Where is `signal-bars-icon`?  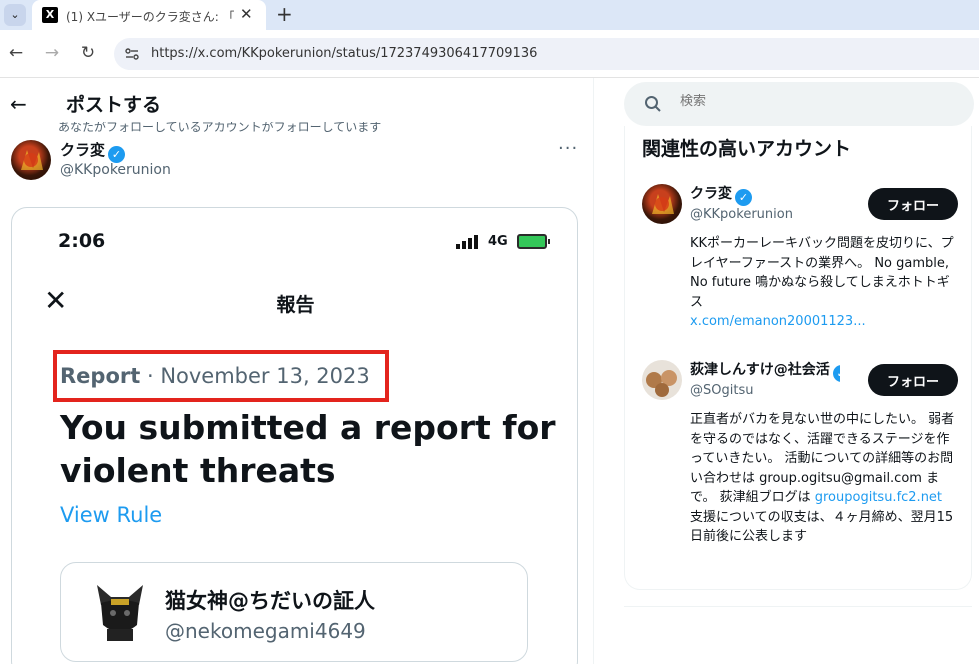
signal-bars-icon is located at coordinates (467, 242).